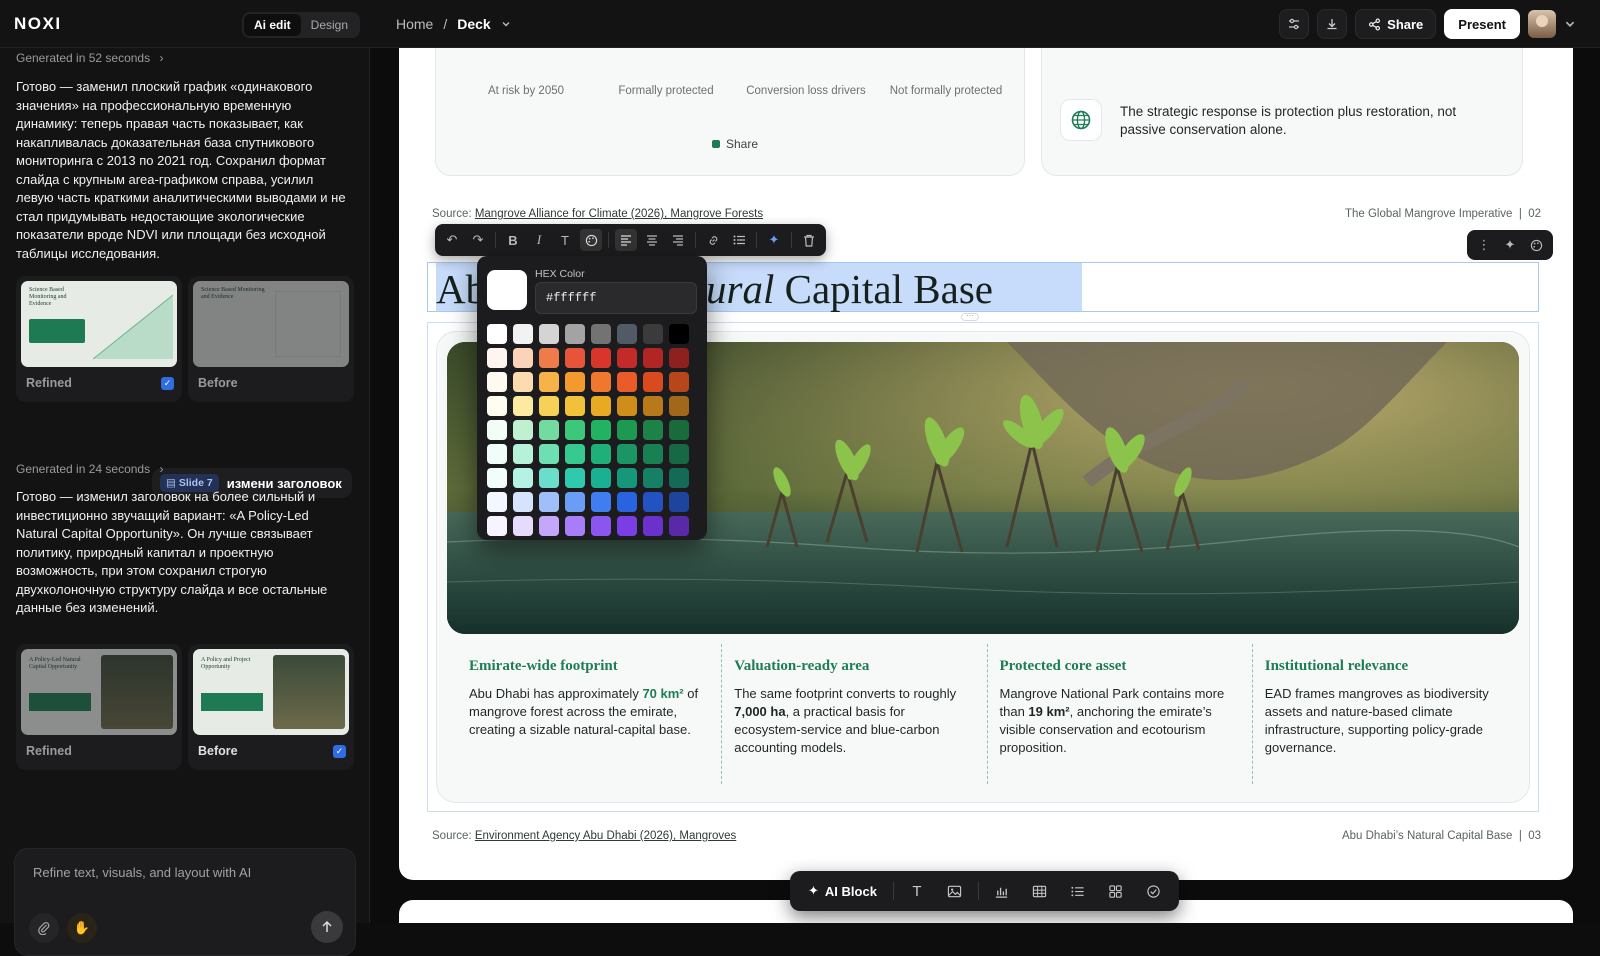 The image size is (1600, 956). Describe the element at coordinates (970, 316) in the screenshot. I see `drag-handle-icon: ···` at that location.